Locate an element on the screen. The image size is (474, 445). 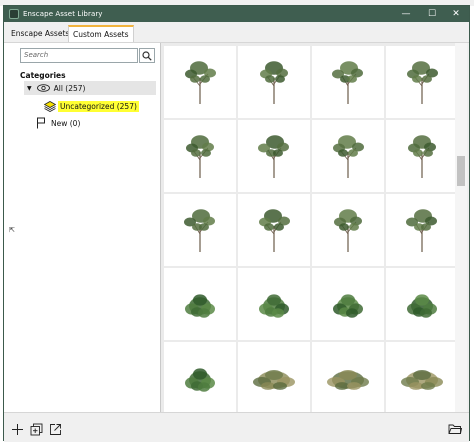
minimize-button: — is located at coordinates (406, 14).